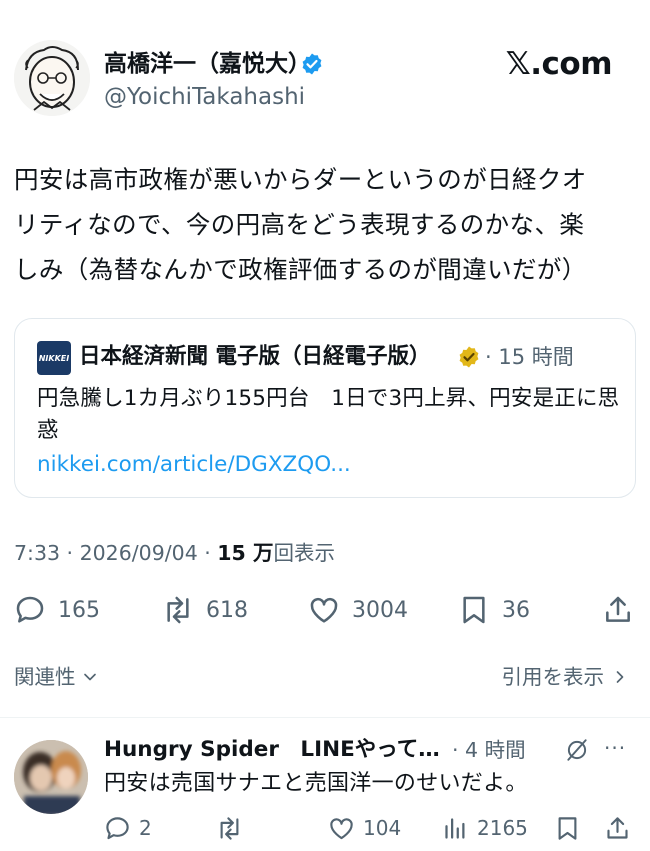  Describe the element at coordinates (380, 610) in the screenshot. I see `like-count: 3004` at that location.